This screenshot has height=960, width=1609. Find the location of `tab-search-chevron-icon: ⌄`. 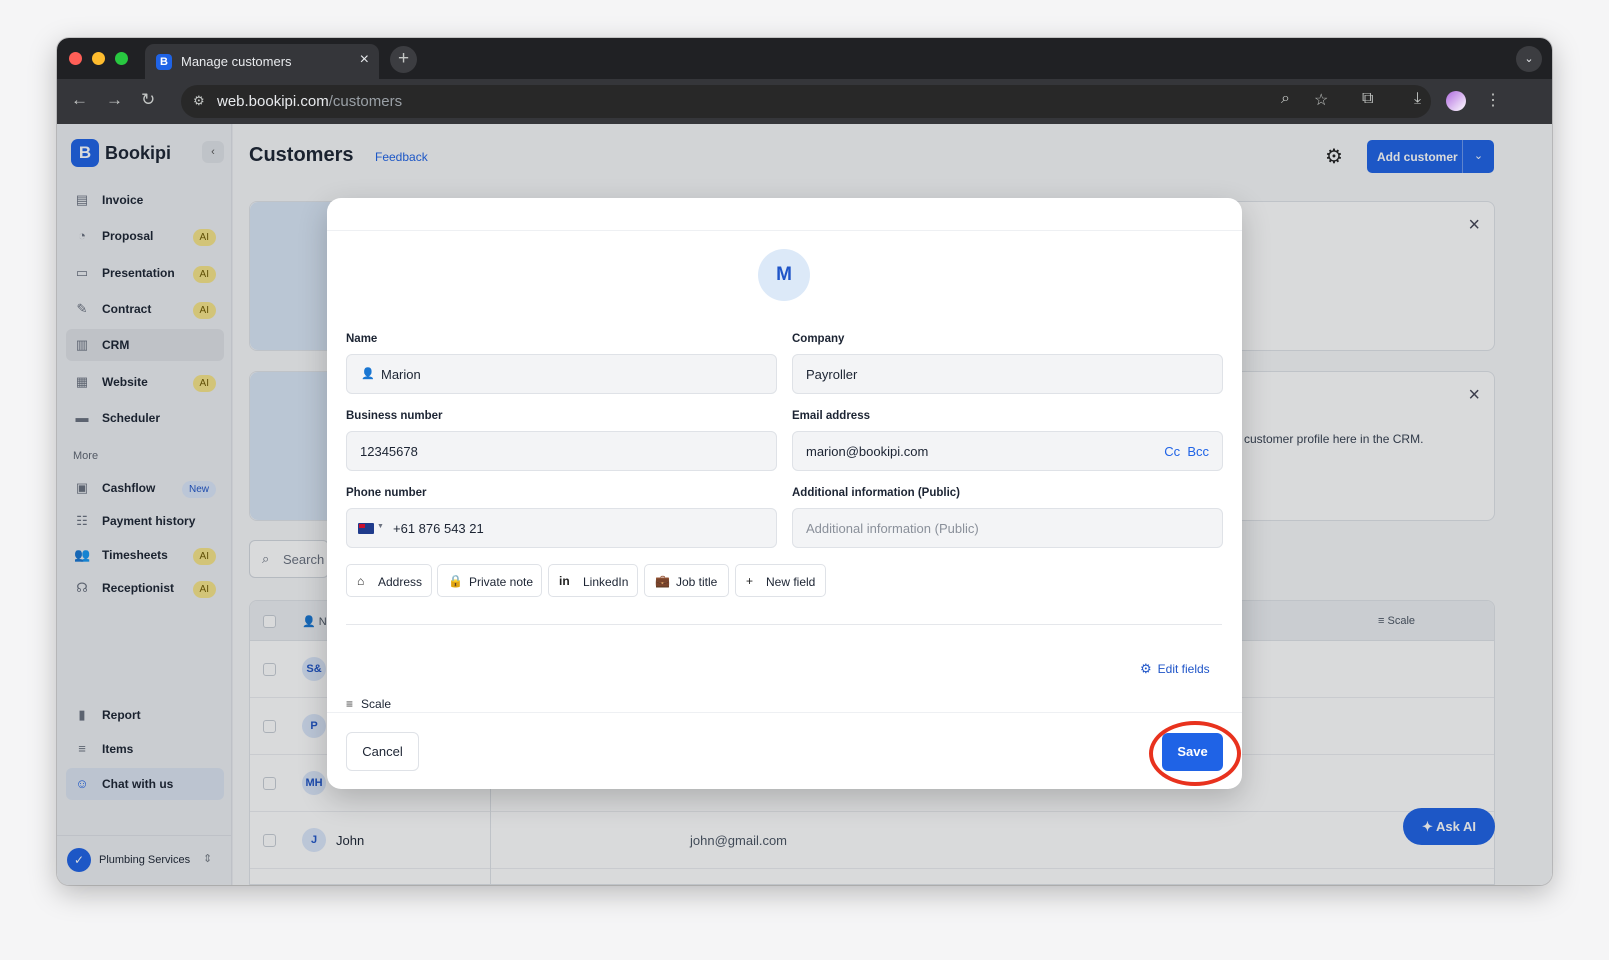

tab-search-chevron-icon: ⌄ is located at coordinates (1529, 59).